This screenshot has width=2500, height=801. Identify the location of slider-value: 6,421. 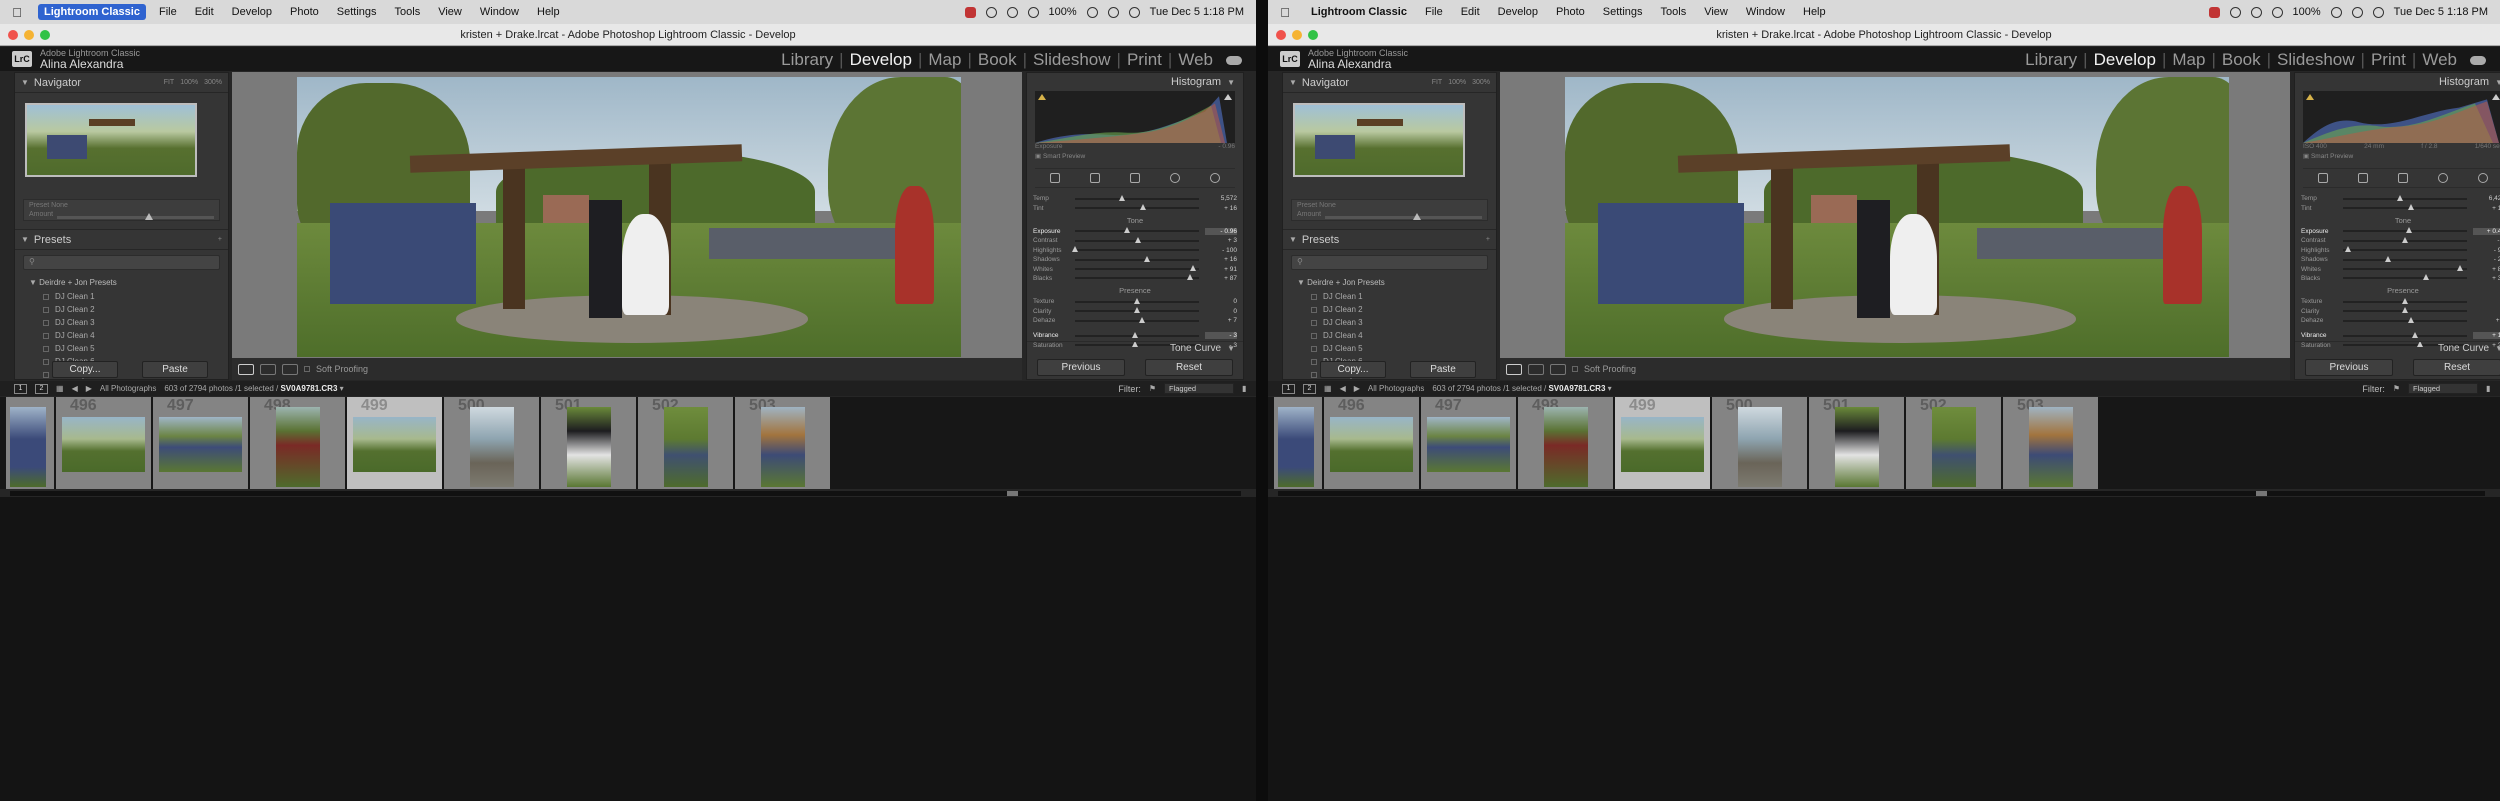
(2486, 198).